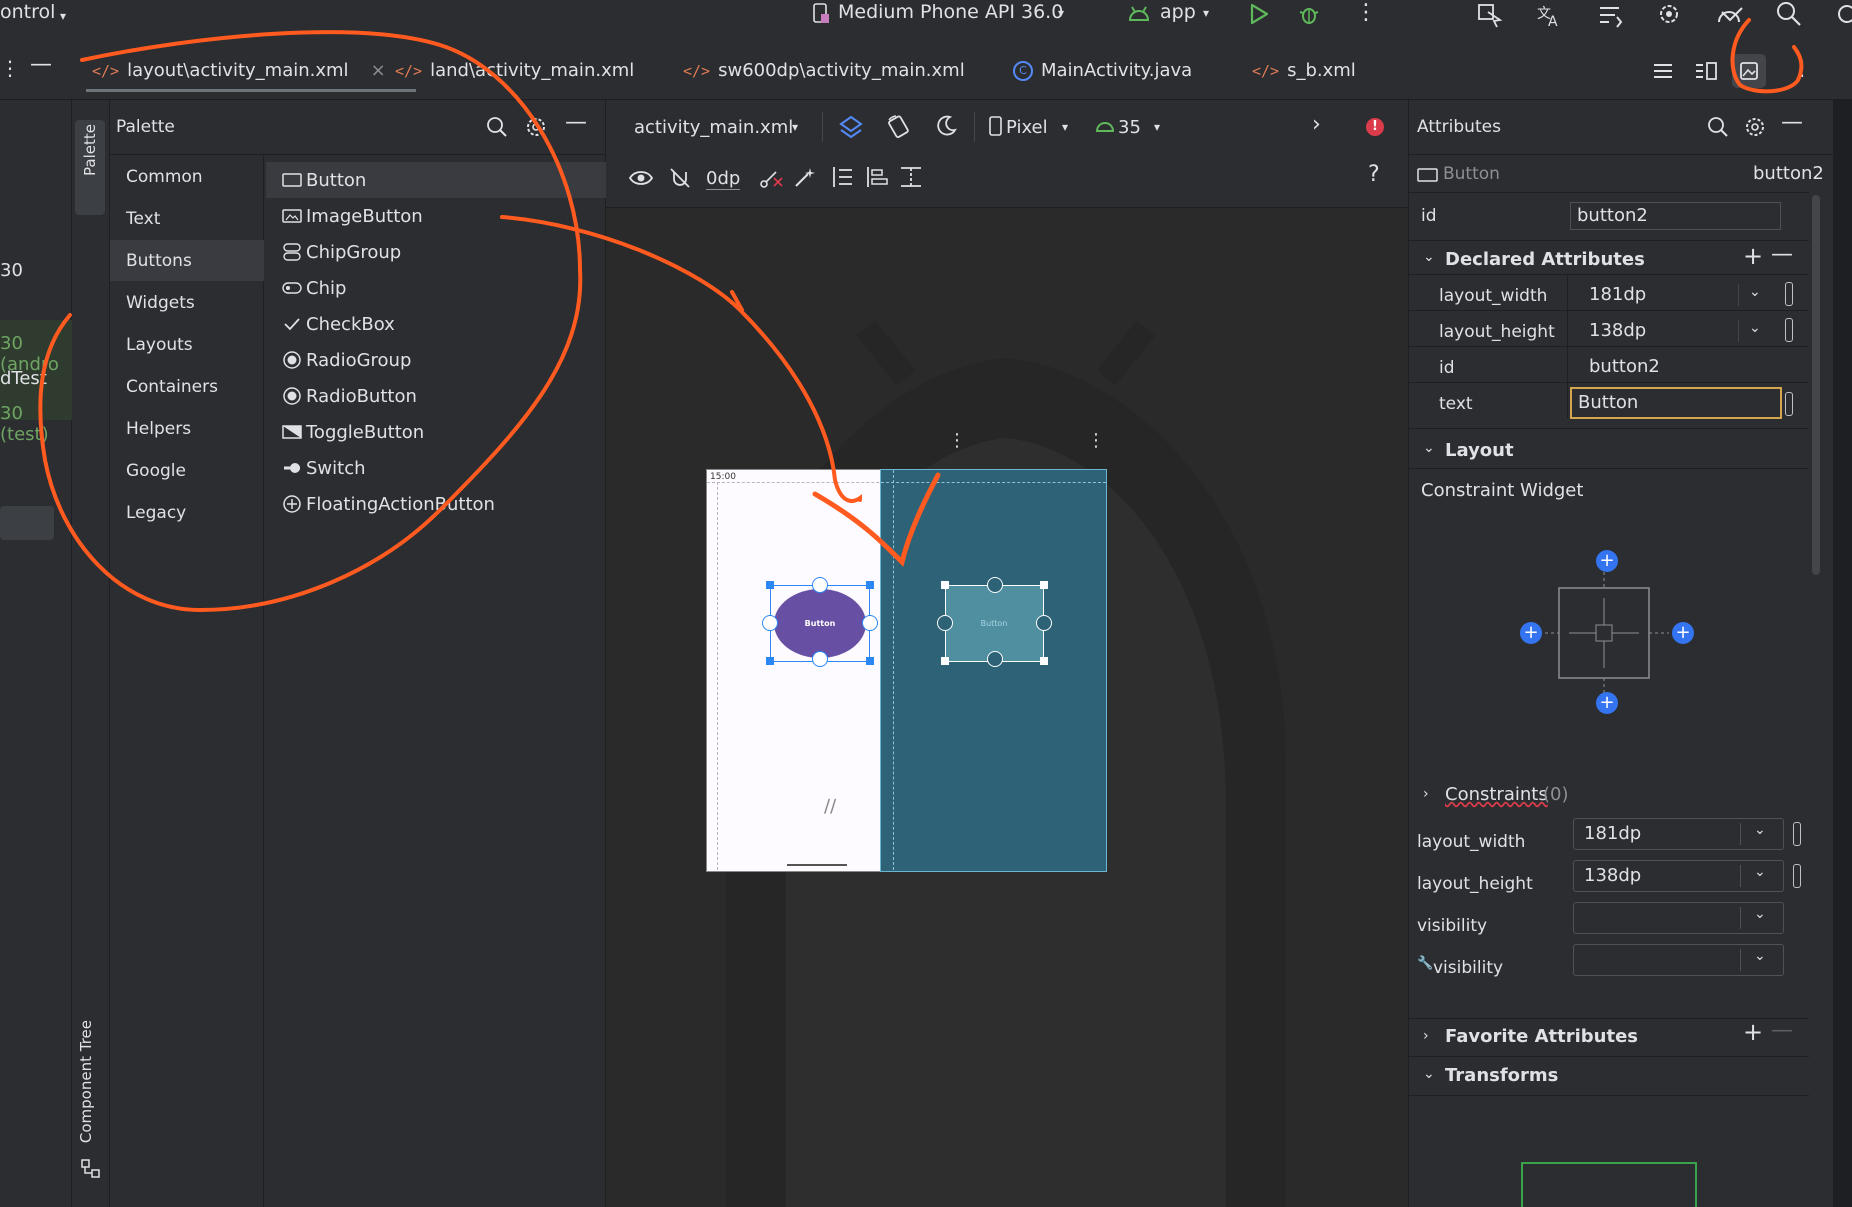 This screenshot has height=1207, width=1852. What do you see at coordinates (90, 167) in the screenshot?
I see `palette-side-tab: Palette` at bounding box center [90, 167].